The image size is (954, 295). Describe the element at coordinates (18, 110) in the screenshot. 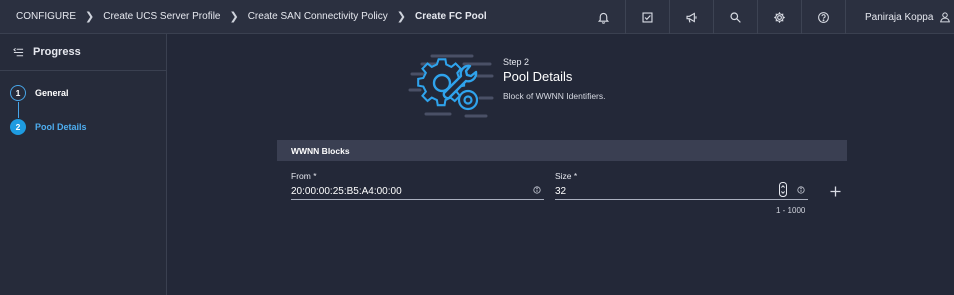

I see `step-connector` at that location.